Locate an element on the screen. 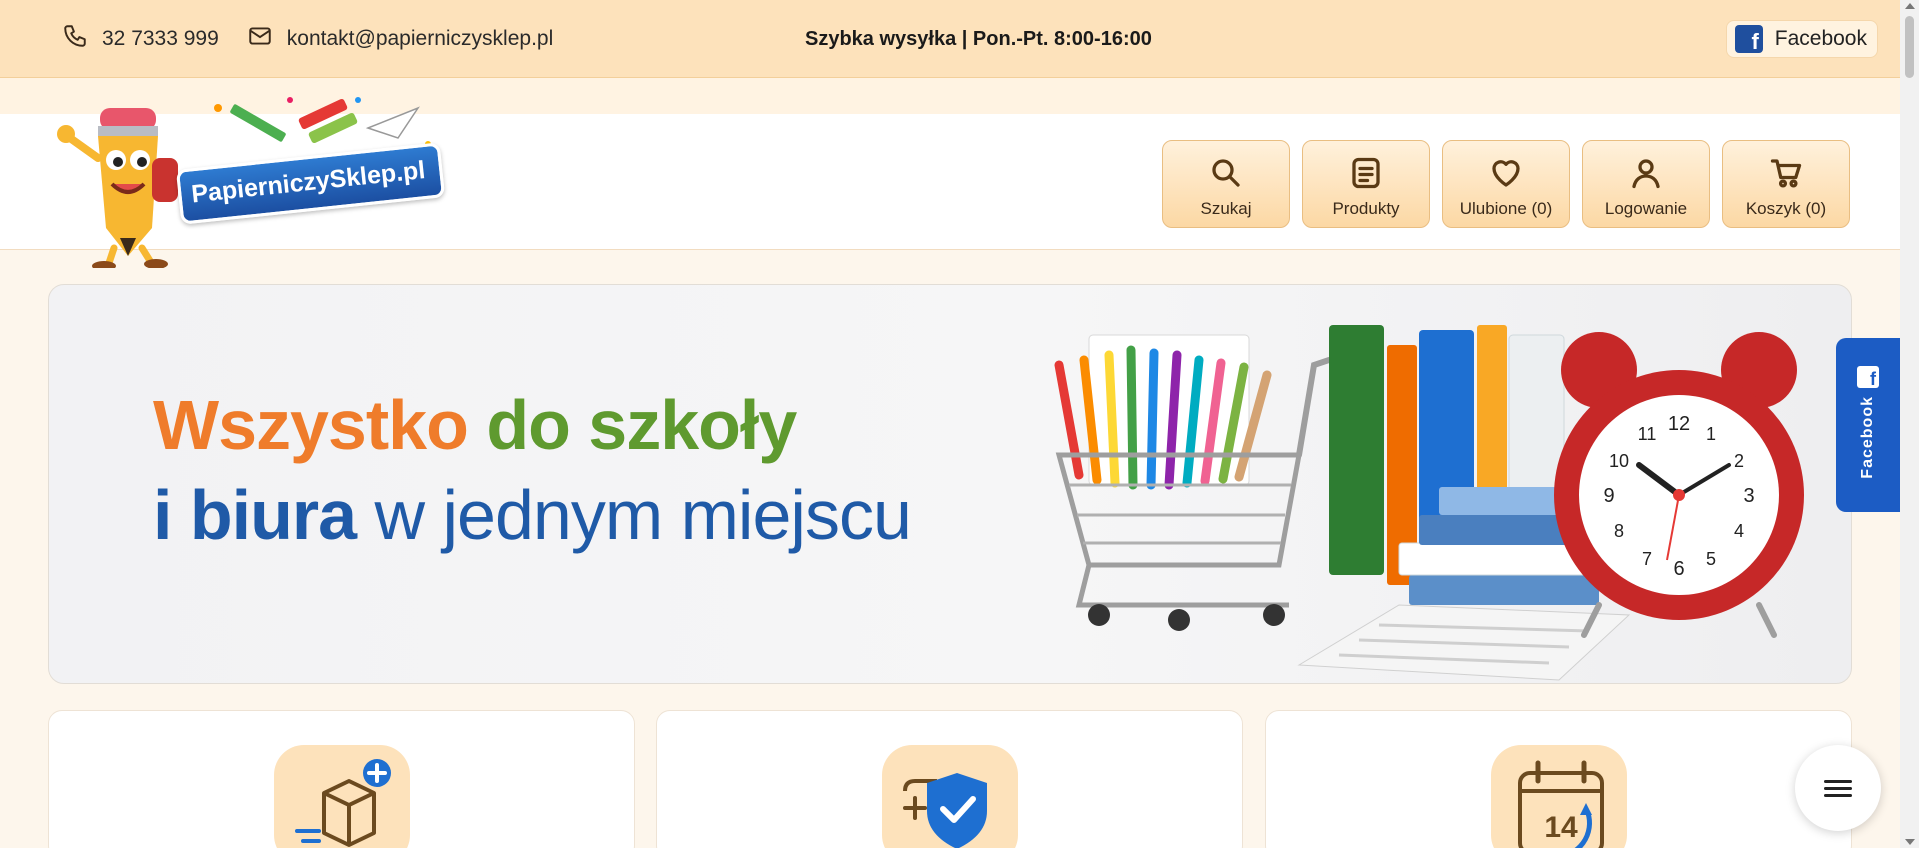 The image size is (1919, 848). contact-info: 32 7333 999 kontakt@papierniczysklep.pl is located at coordinates (307, 39).